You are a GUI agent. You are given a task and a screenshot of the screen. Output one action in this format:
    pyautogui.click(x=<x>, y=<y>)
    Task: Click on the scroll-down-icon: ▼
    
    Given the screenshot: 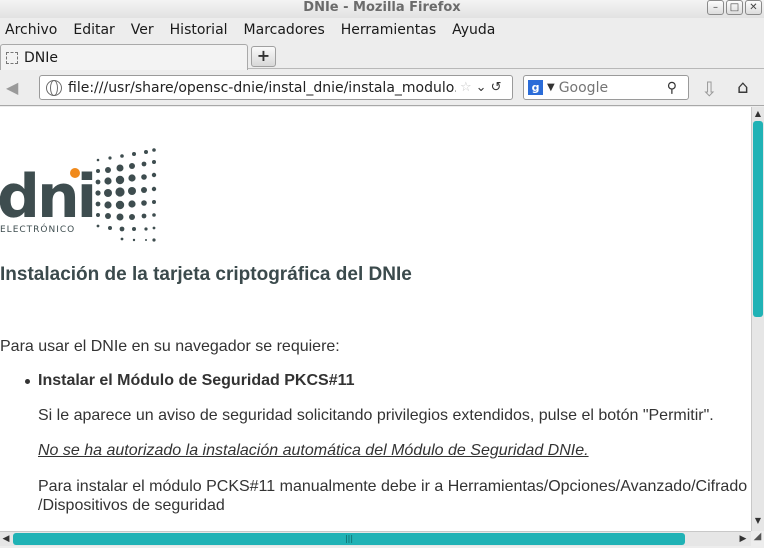 What is the action you would take?
    pyautogui.click(x=758, y=521)
    